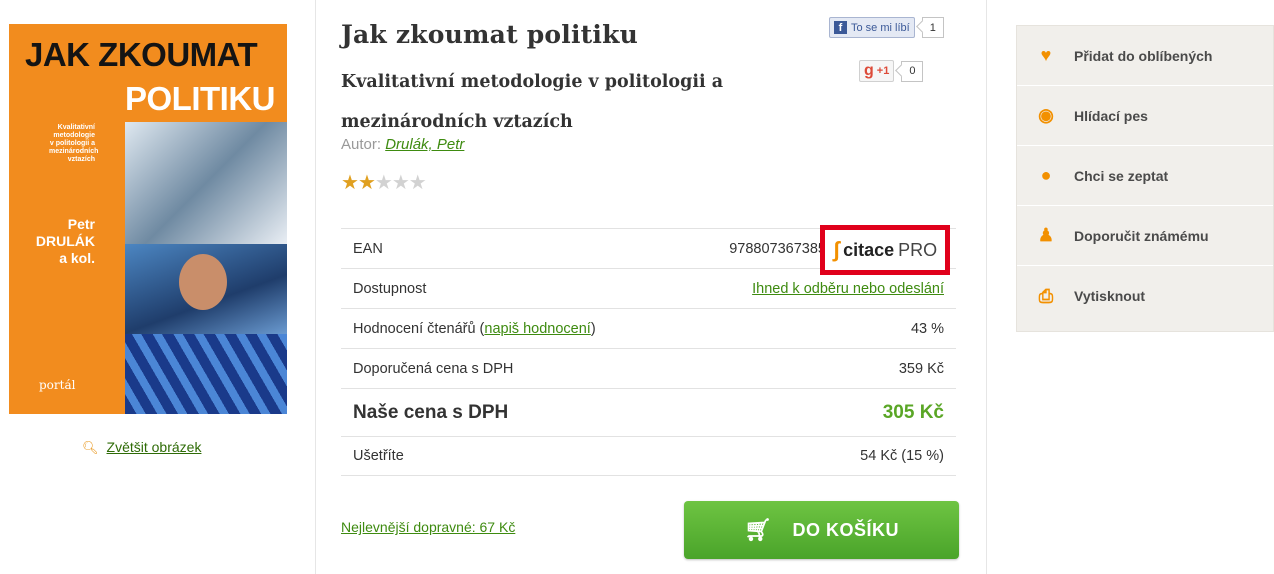  What do you see at coordinates (921, 368) in the screenshot?
I see `rrp-value: 359 Kč` at bounding box center [921, 368].